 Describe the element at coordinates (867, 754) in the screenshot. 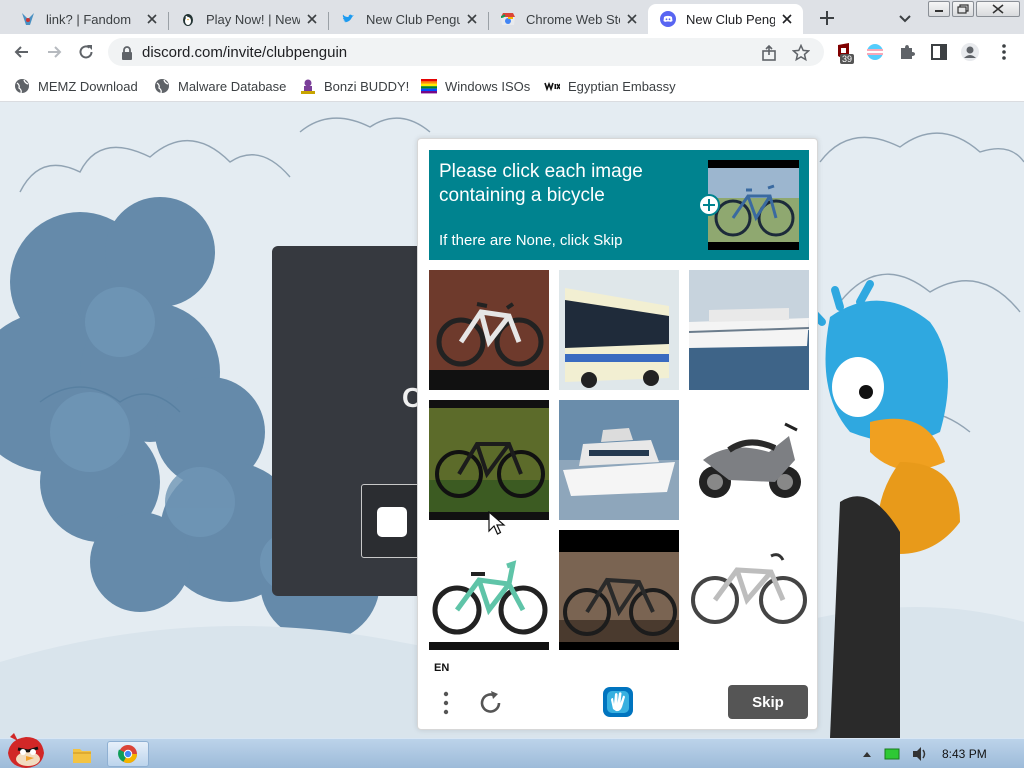

I see `show-hidden-icons-arrow` at that location.